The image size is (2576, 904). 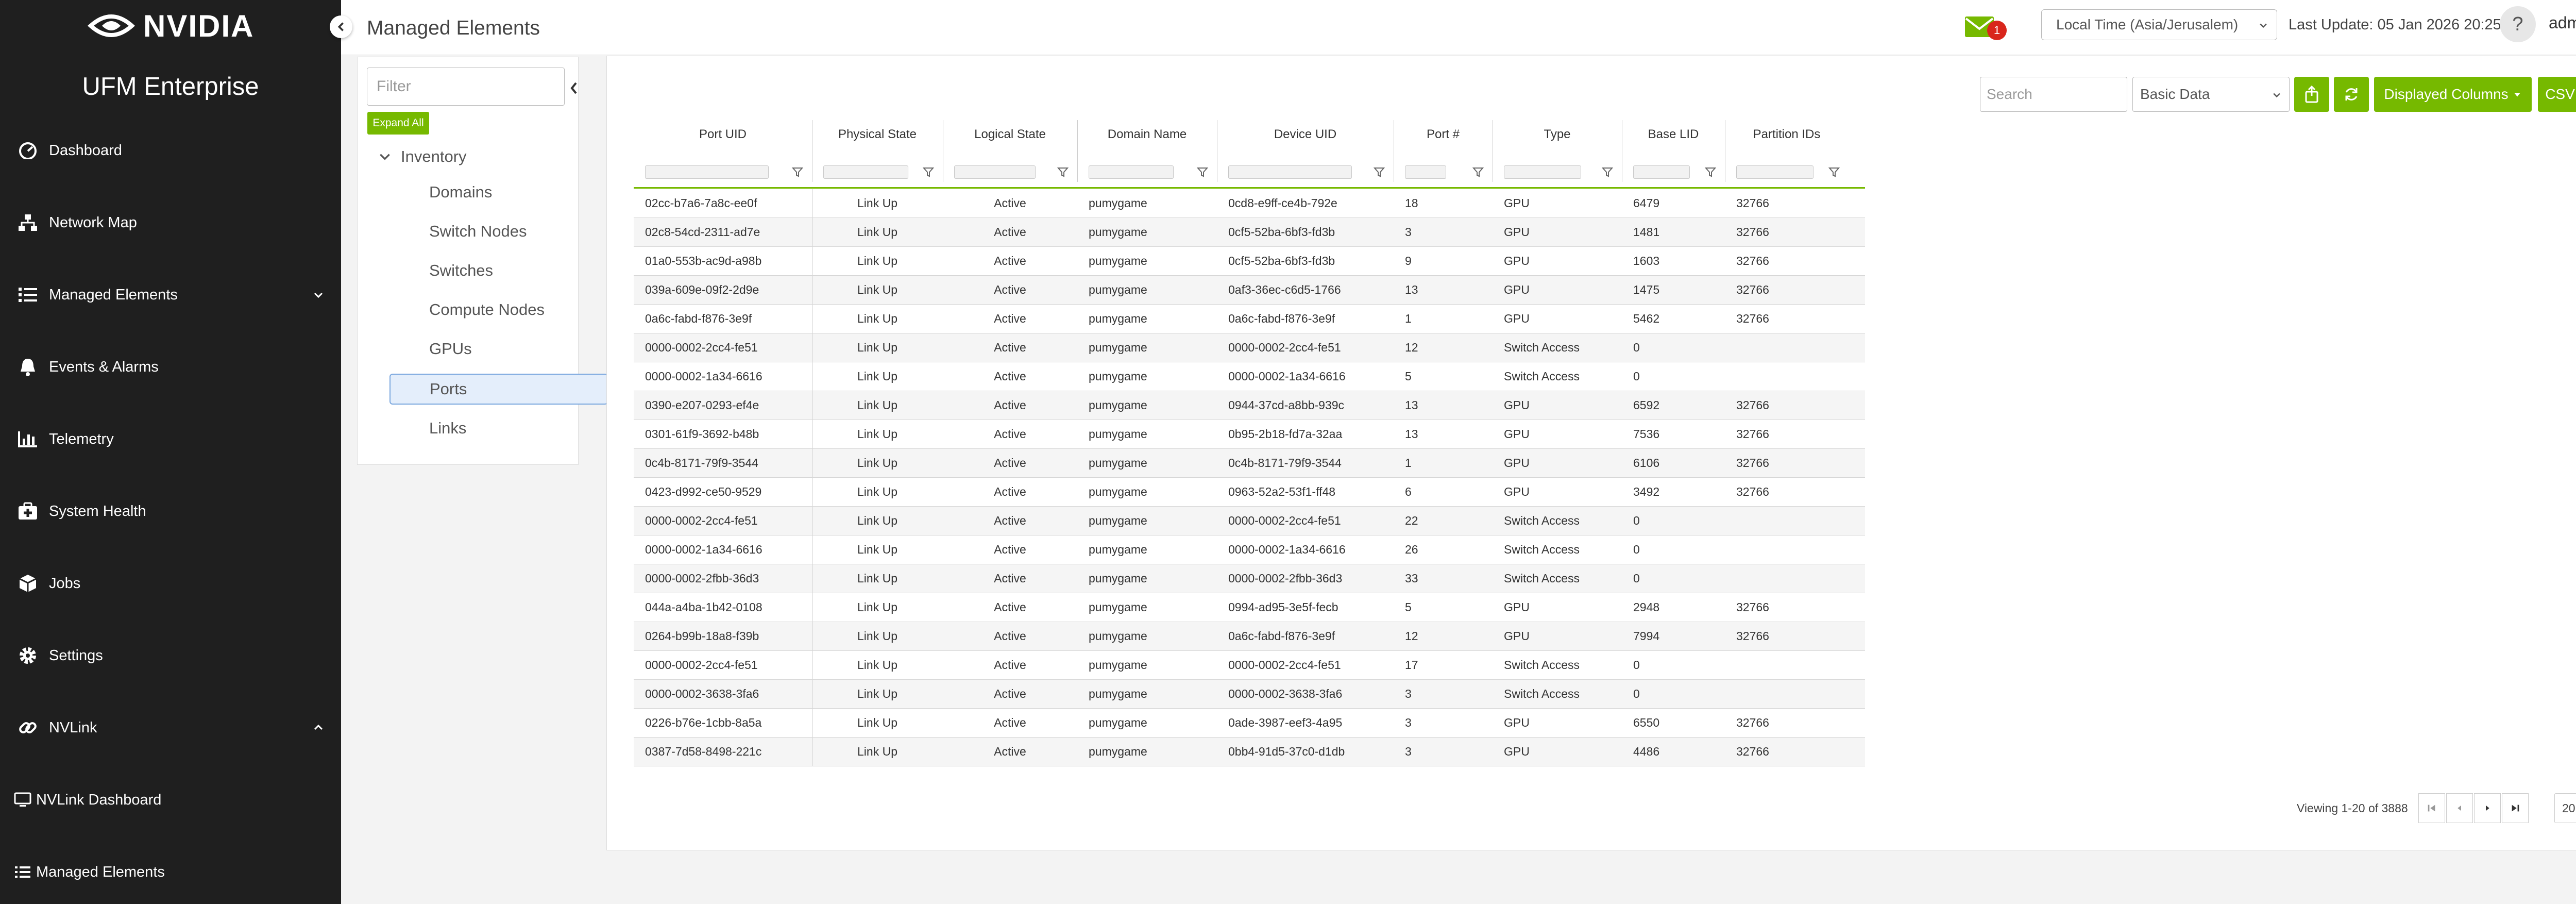 I want to click on nav-jobs: Jobs, so click(x=170, y=583).